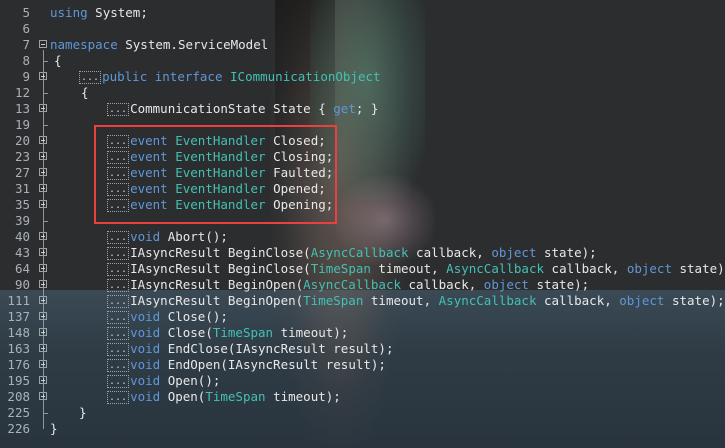 The height and width of the screenshot is (448, 725). Describe the element at coordinates (649, 268) in the screenshot. I see `keyword-token: object` at that location.